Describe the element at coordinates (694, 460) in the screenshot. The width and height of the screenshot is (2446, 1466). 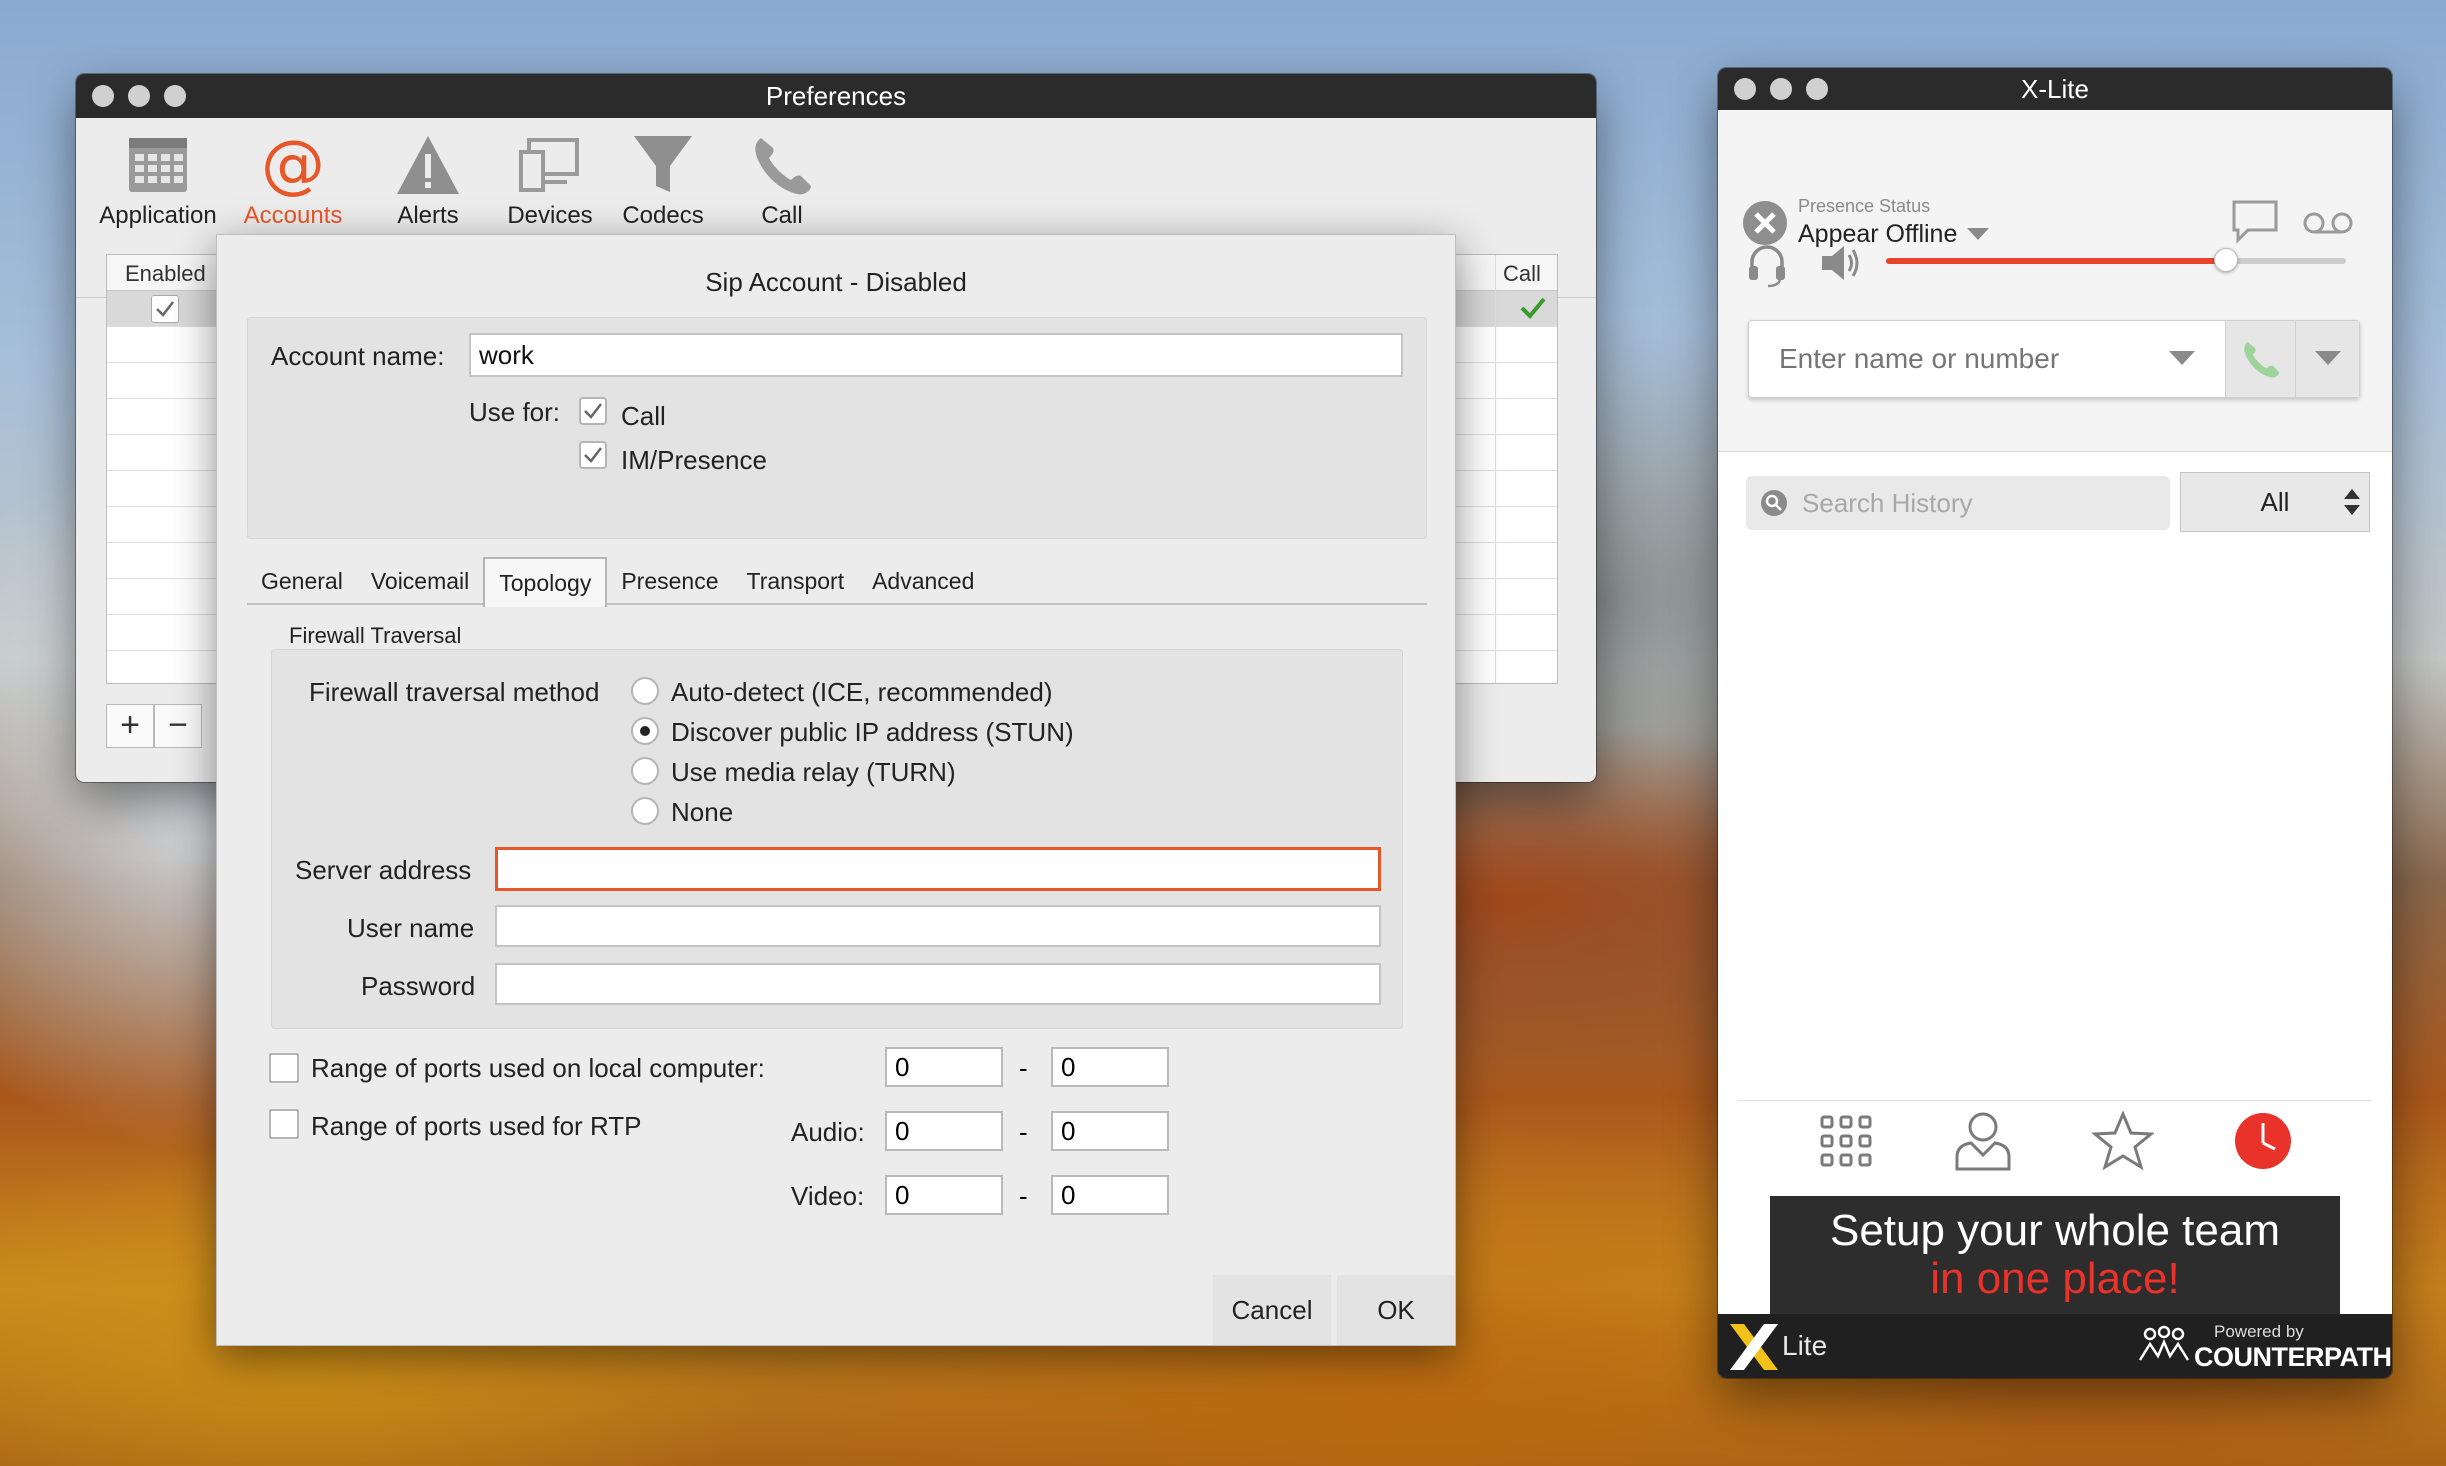
I see `use-for-im-label: IM/Presence` at that location.